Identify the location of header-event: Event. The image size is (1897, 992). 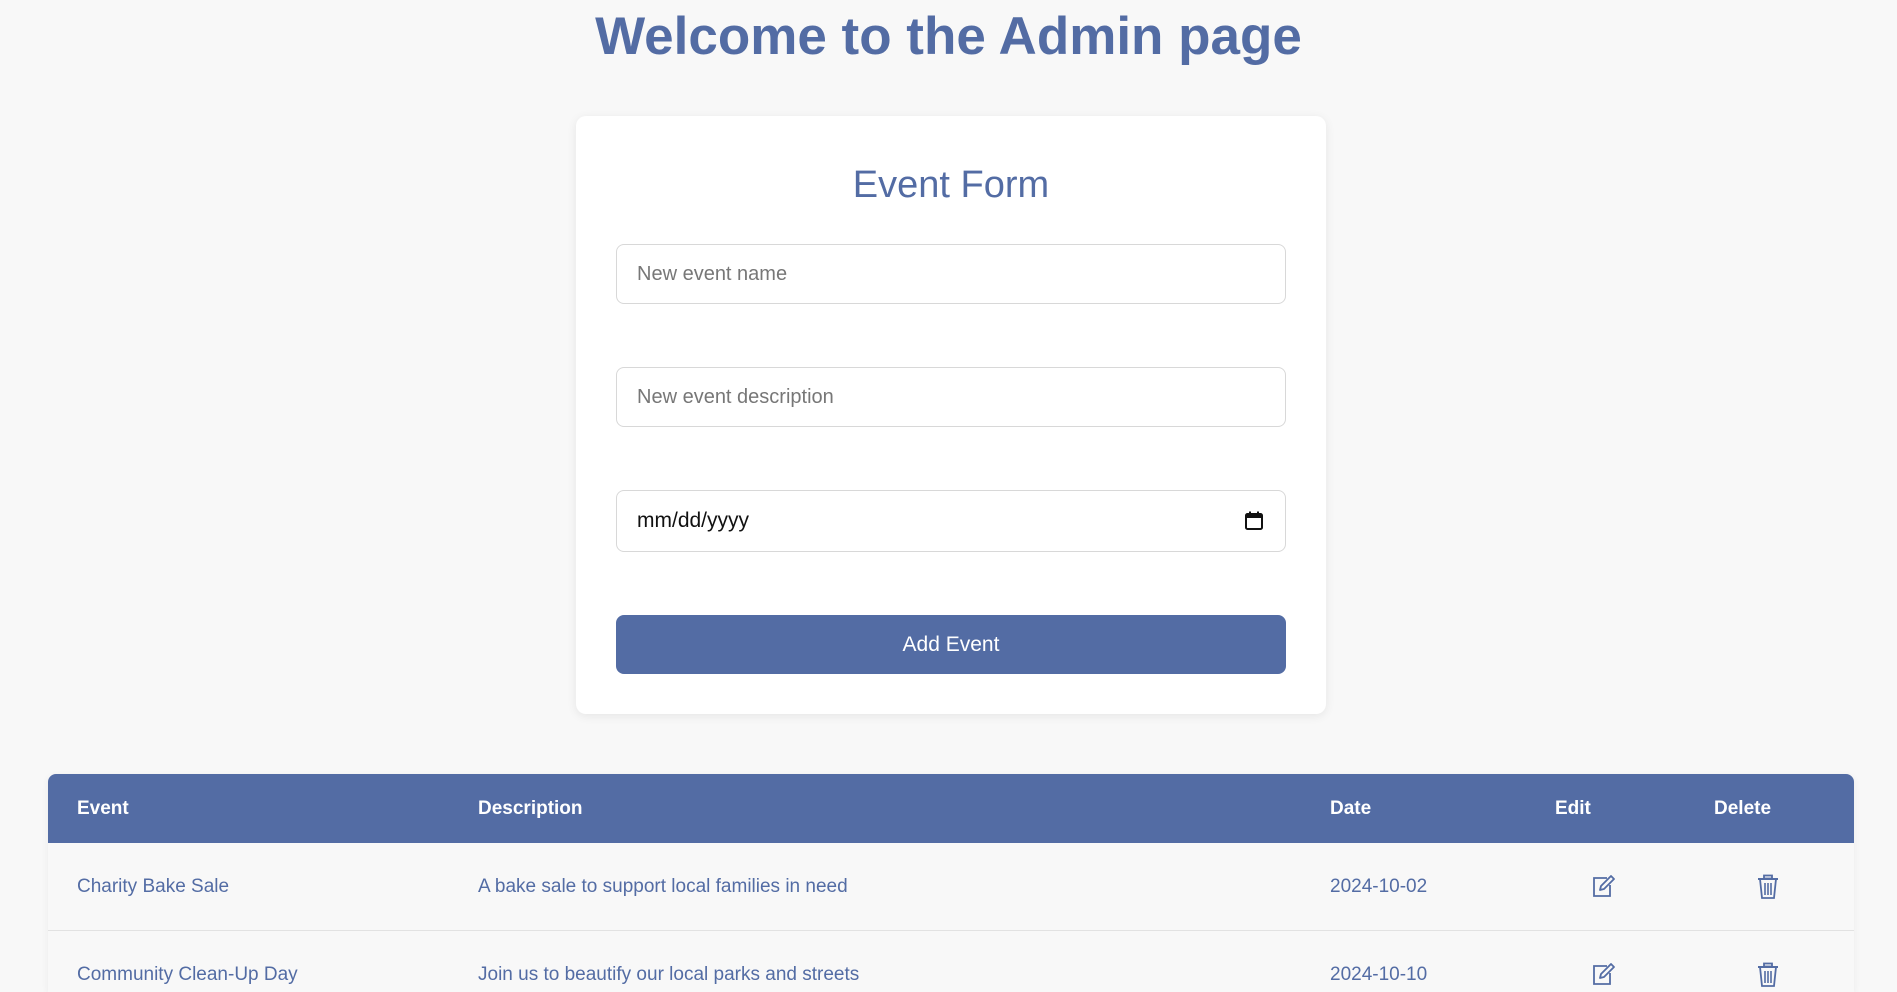
(103, 808).